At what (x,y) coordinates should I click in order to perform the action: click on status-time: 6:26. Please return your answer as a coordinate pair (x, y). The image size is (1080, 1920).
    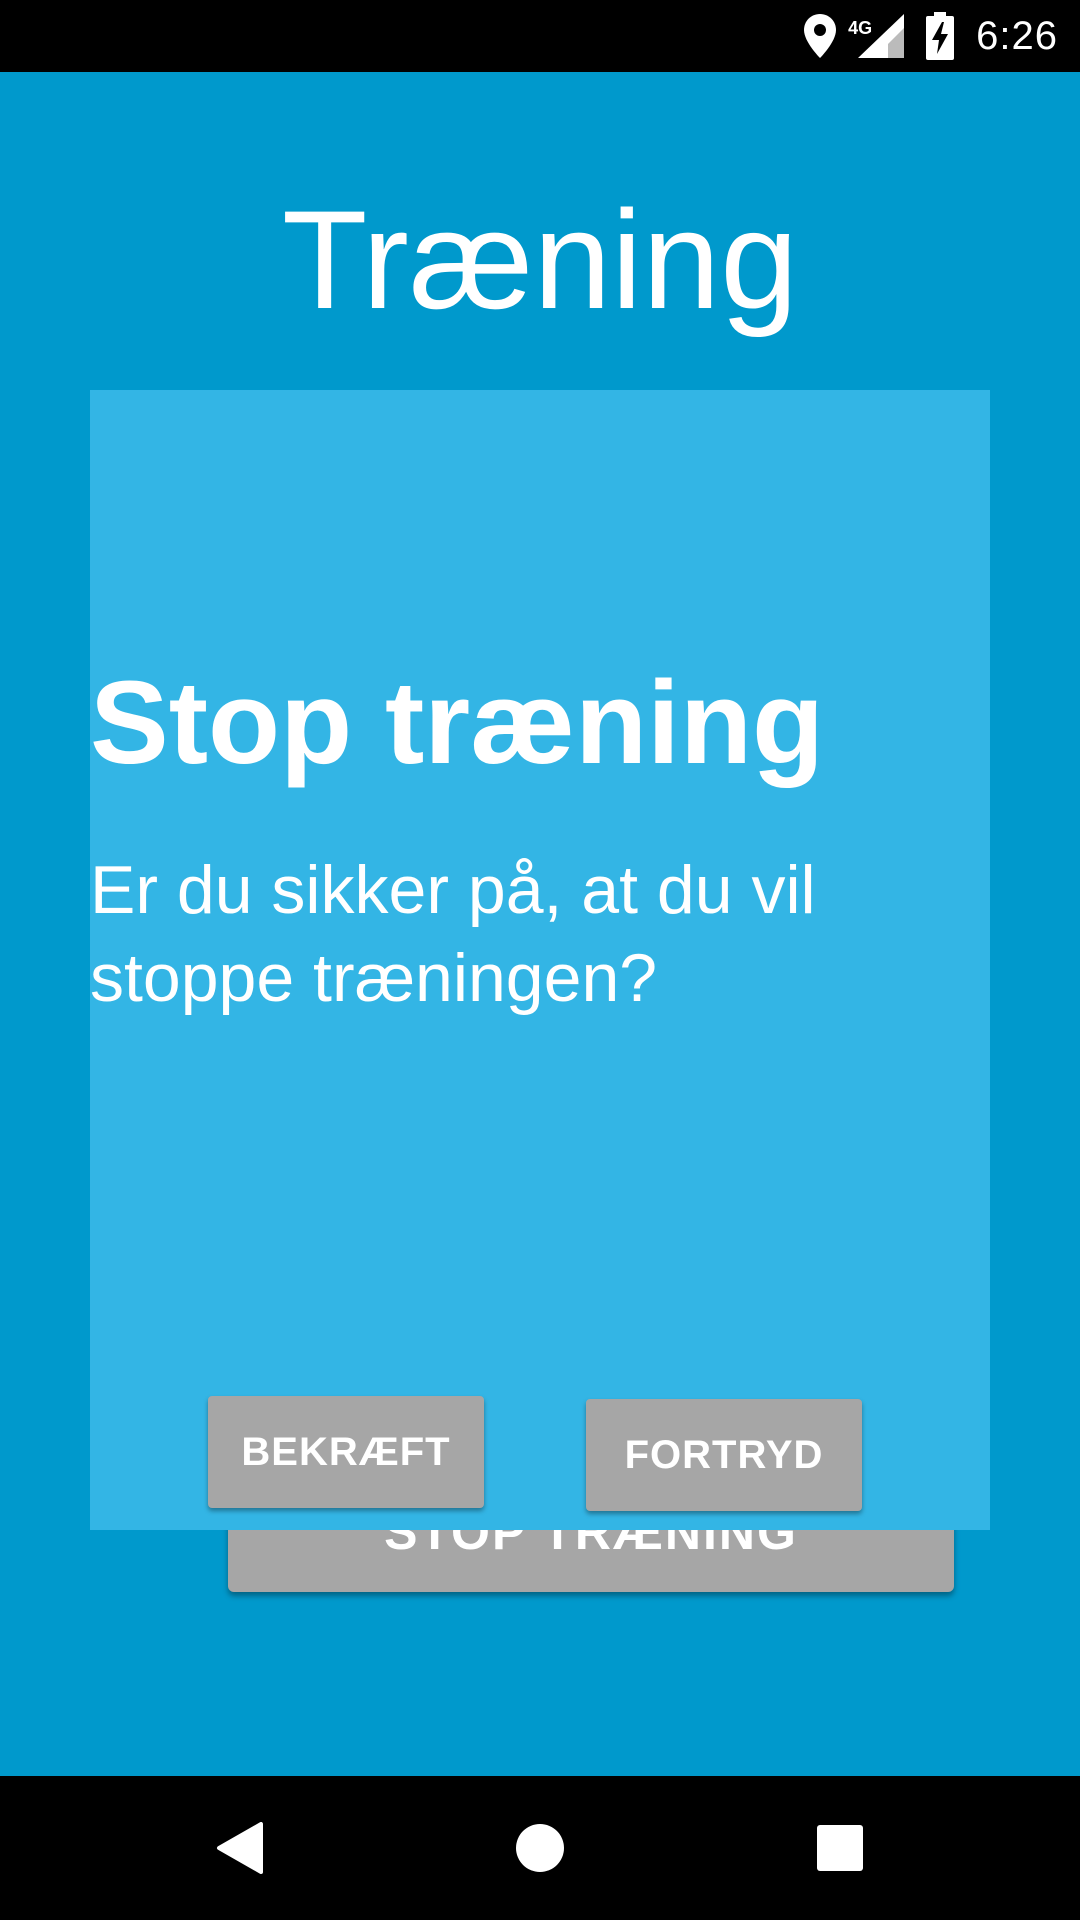
    Looking at the image, I should click on (1017, 35).